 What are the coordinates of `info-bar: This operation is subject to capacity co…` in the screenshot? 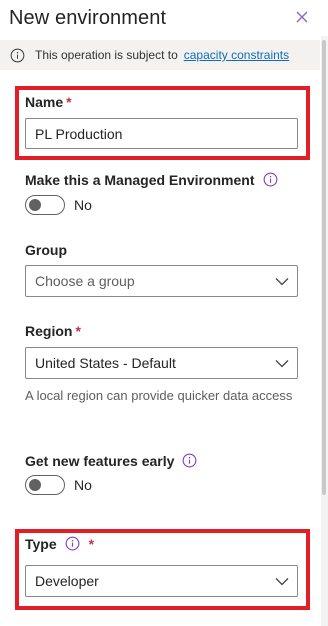 It's located at (160, 55).